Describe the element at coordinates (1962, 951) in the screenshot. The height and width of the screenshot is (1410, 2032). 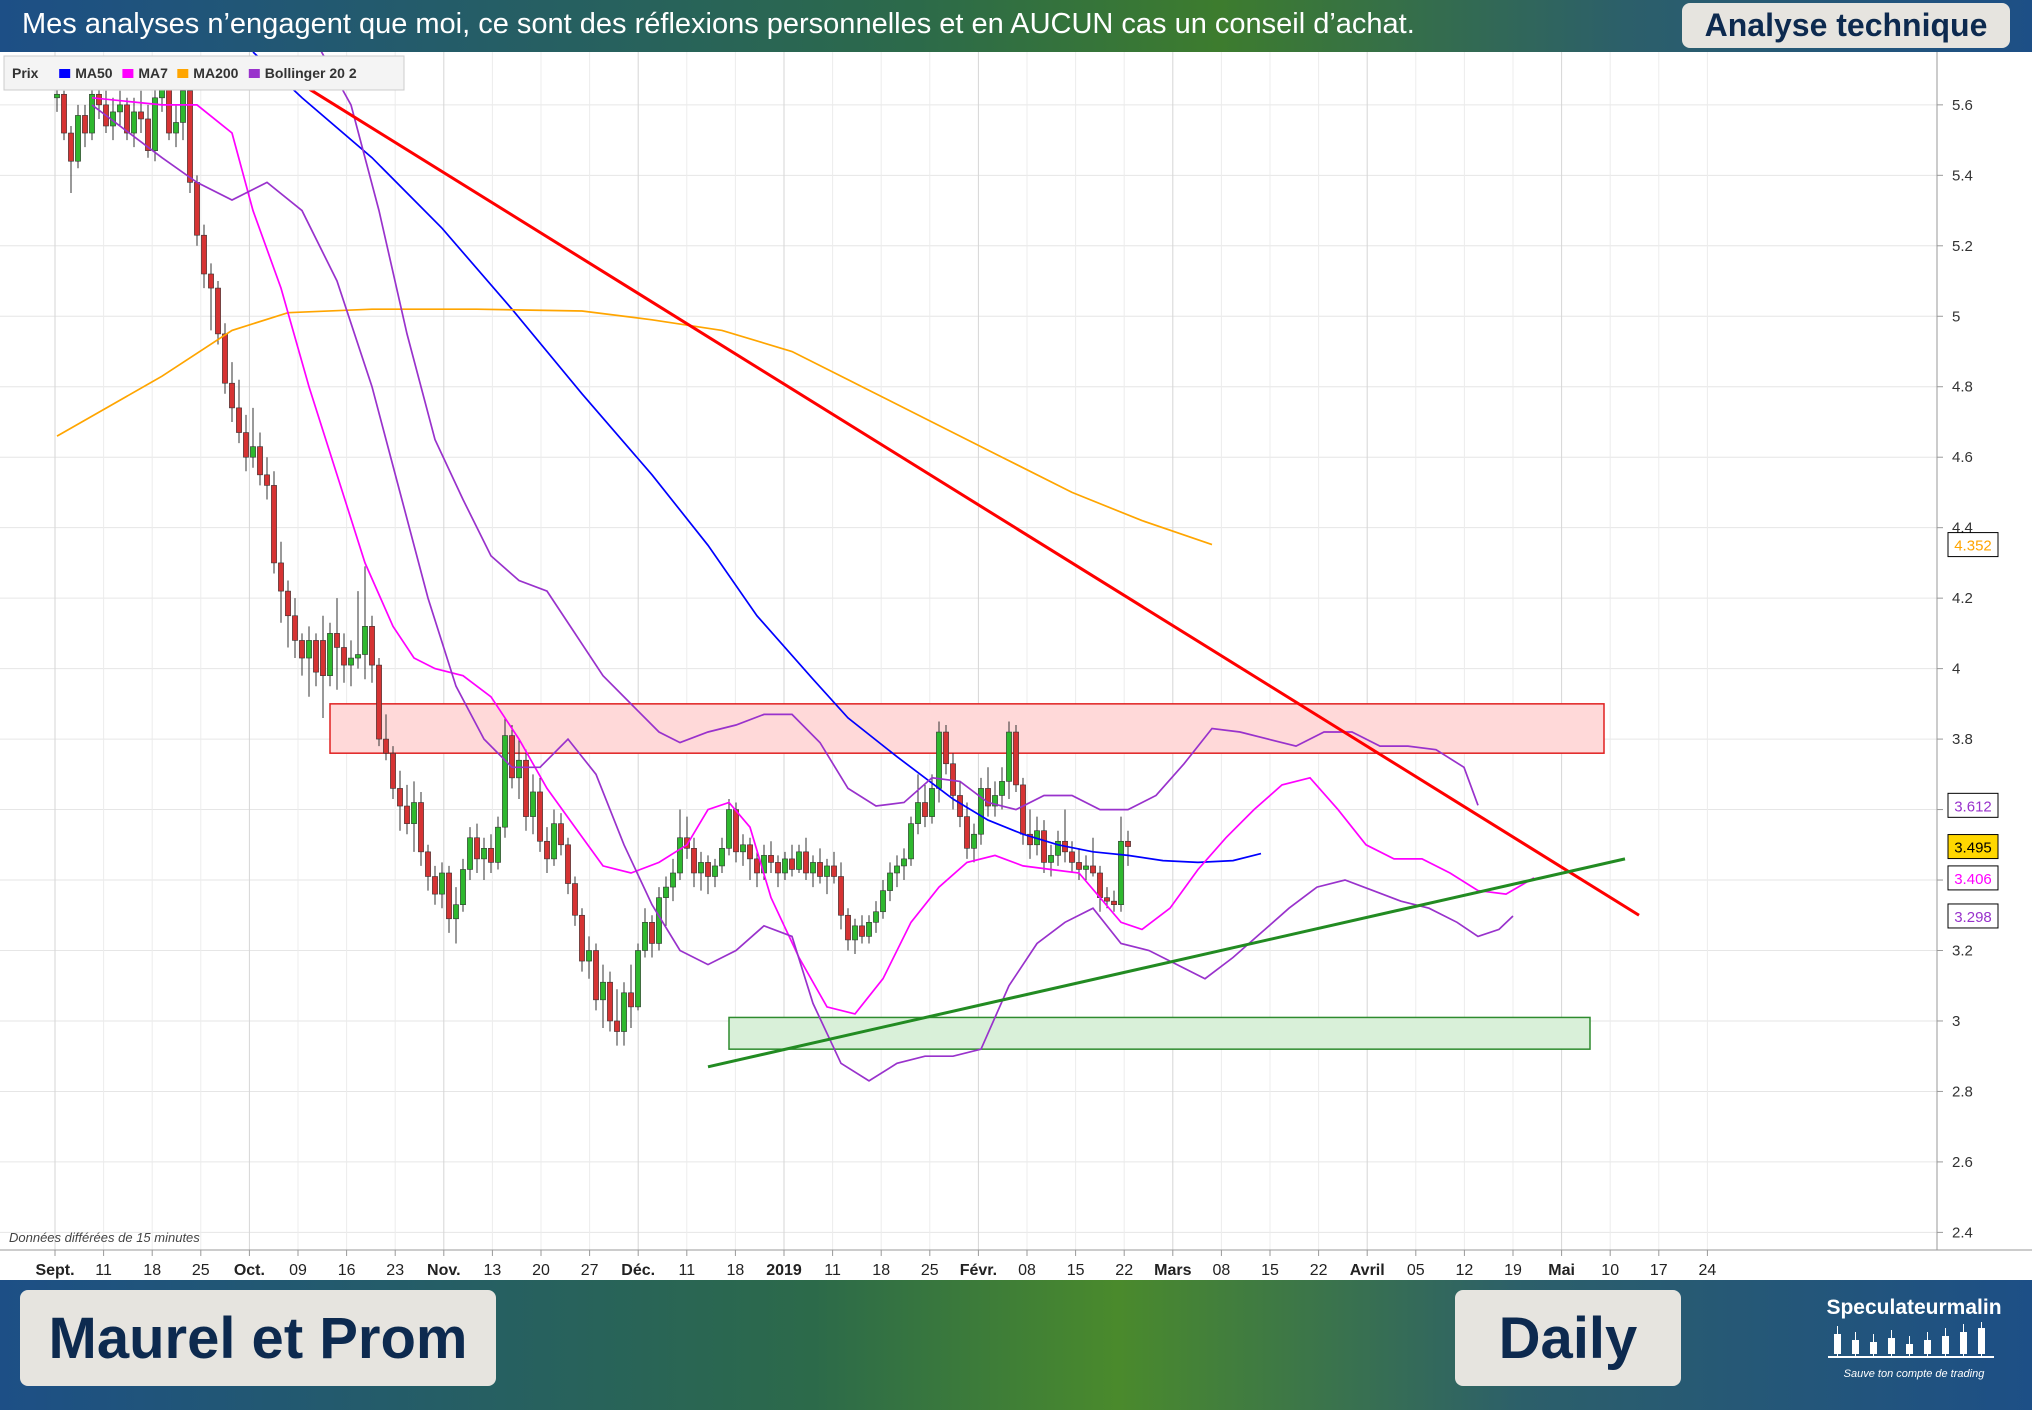
I see `y-tick-label: 3.2` at that location.